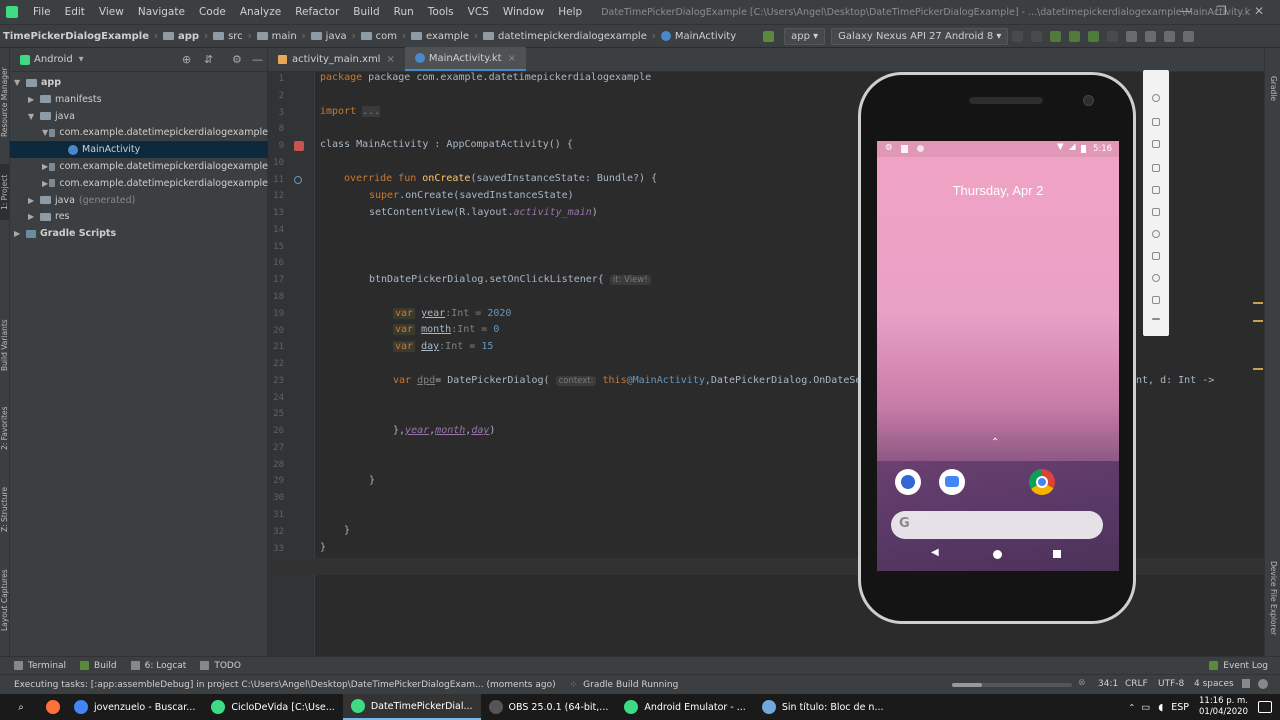 Image resolution: width=1280 pixels, height=720 pixels. I want to click on layout-captures-tab: Layout Captures, so click(5, 600).